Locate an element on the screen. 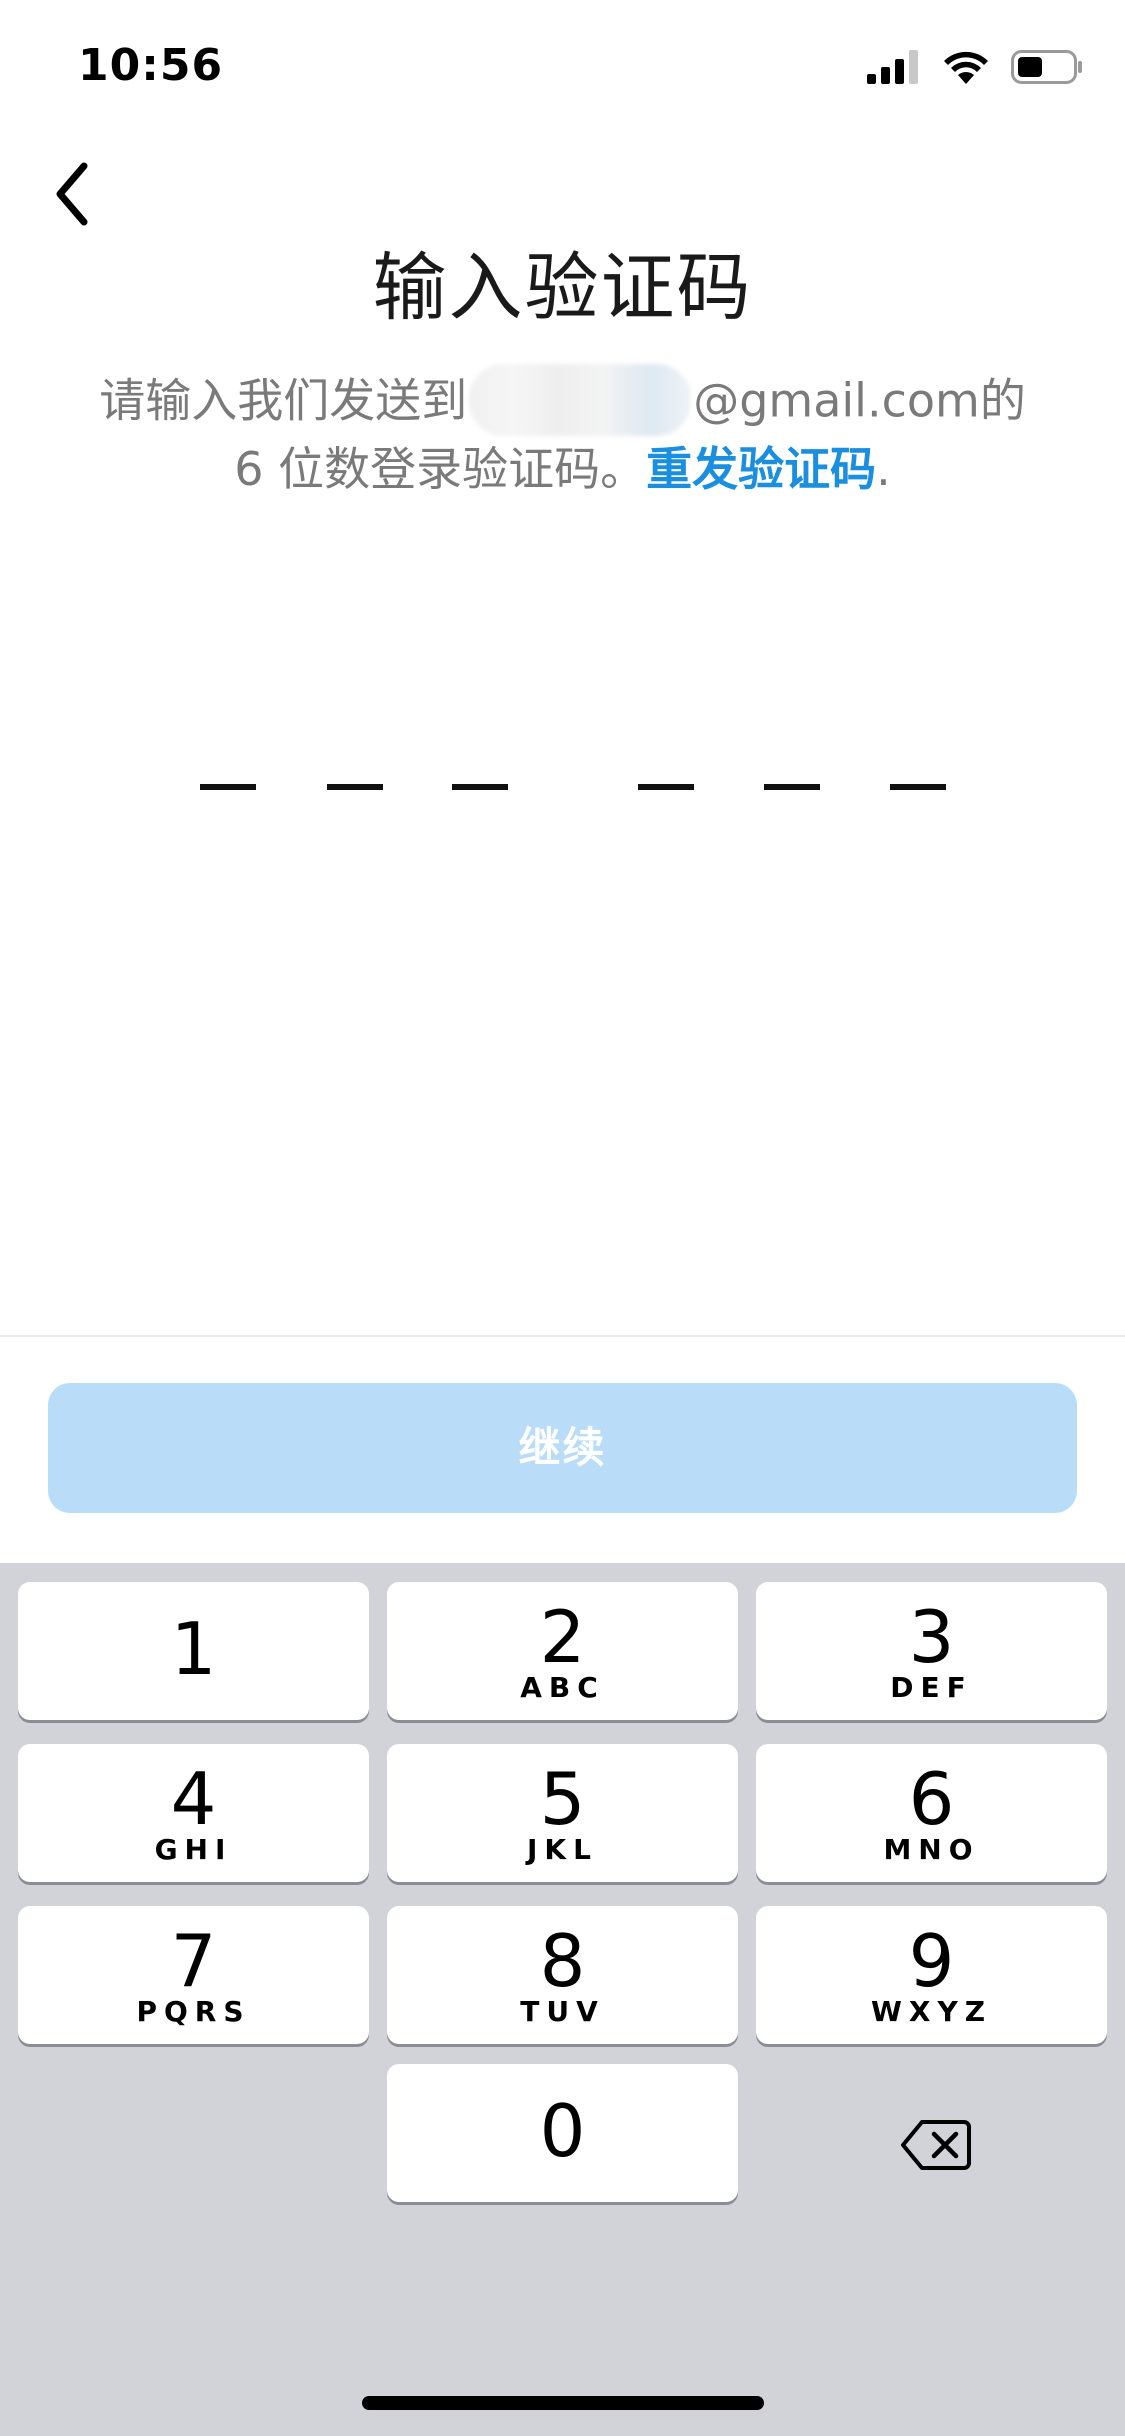 This screenshot has width=1125, height=2436. battery-icon is located at coordinates (1047, 69).